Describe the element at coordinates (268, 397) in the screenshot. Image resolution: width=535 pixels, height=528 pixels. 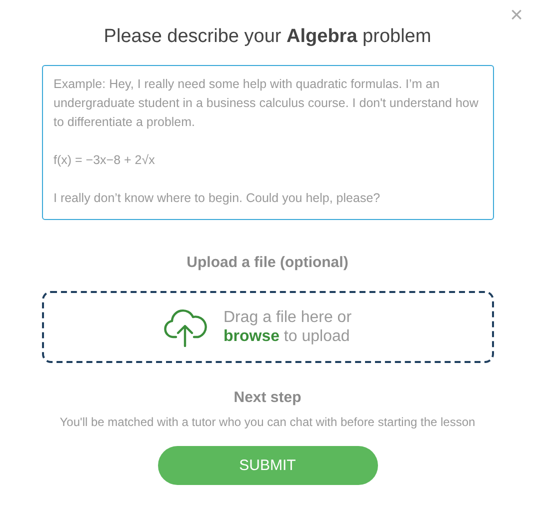
I see `next-step-heading: Next step` at that location.